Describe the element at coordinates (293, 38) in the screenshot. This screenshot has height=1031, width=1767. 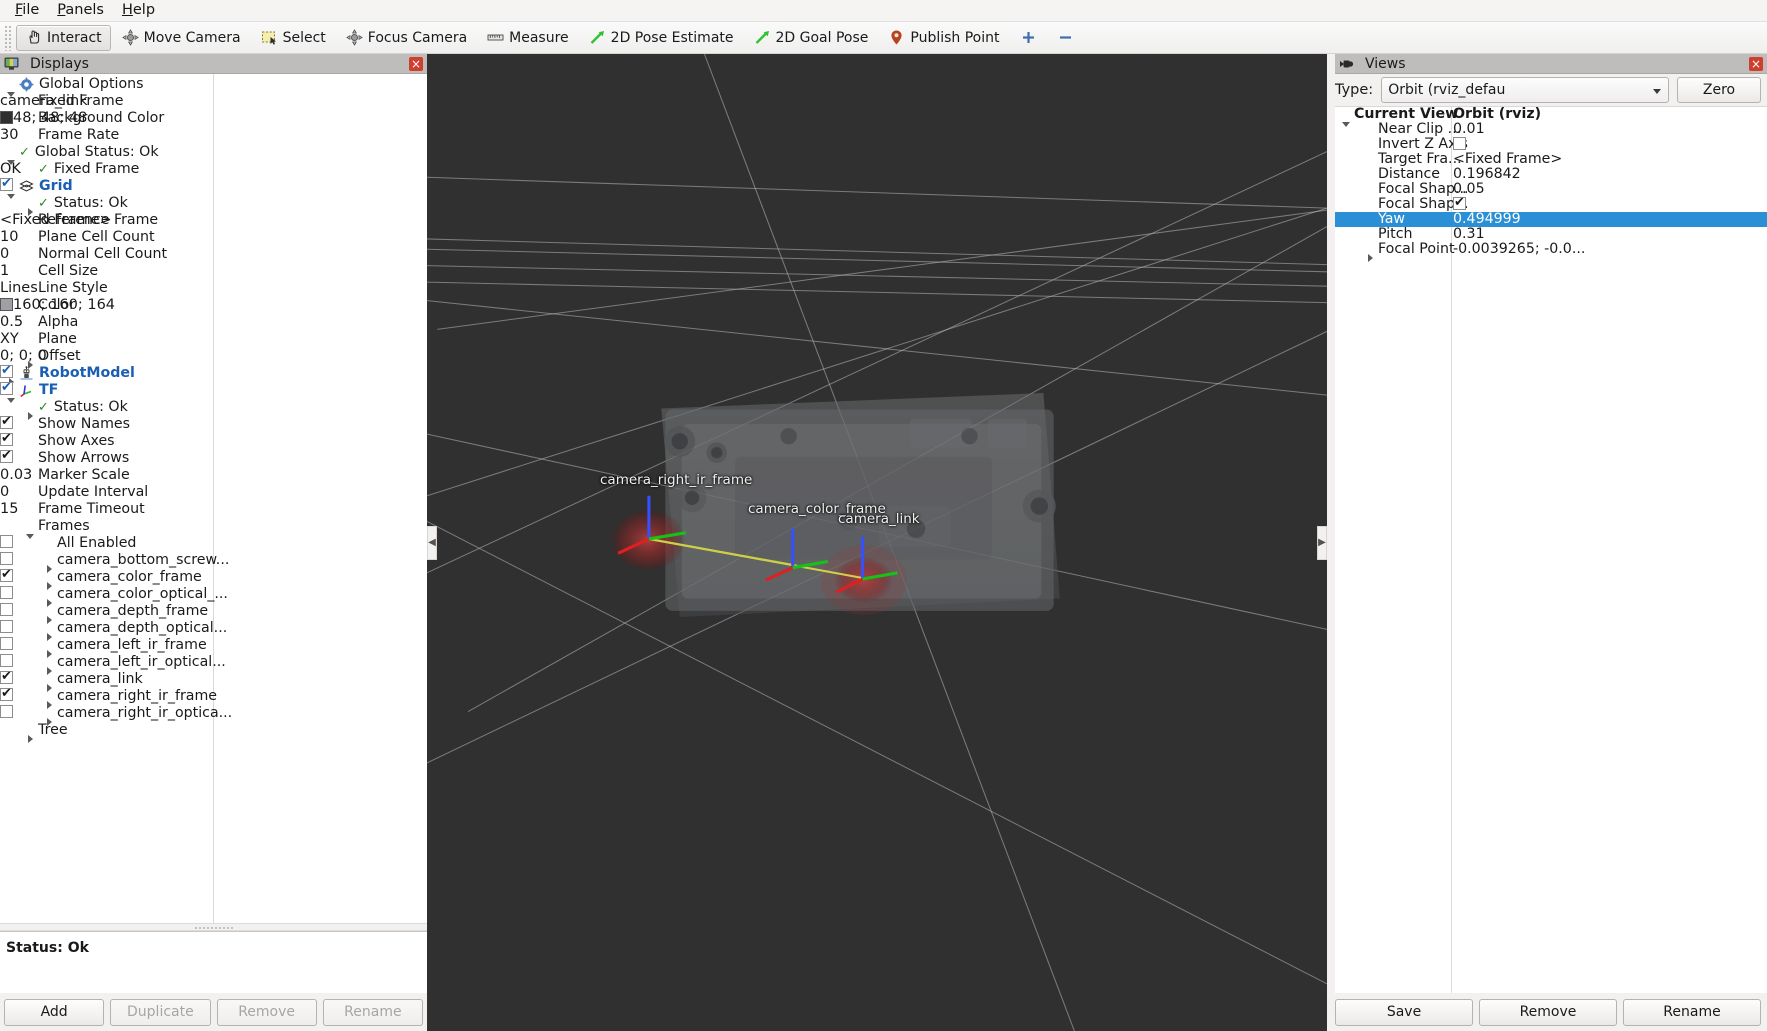
I see `toolbar-button-select: Select` at that location.